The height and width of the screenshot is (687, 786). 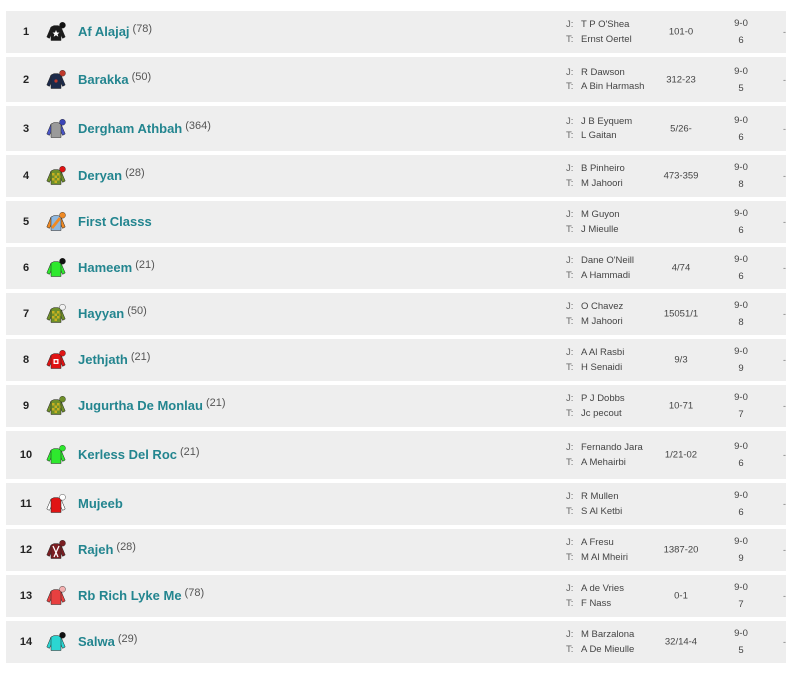 I want to click on runner-number: 14, so click(x=26, y=642).